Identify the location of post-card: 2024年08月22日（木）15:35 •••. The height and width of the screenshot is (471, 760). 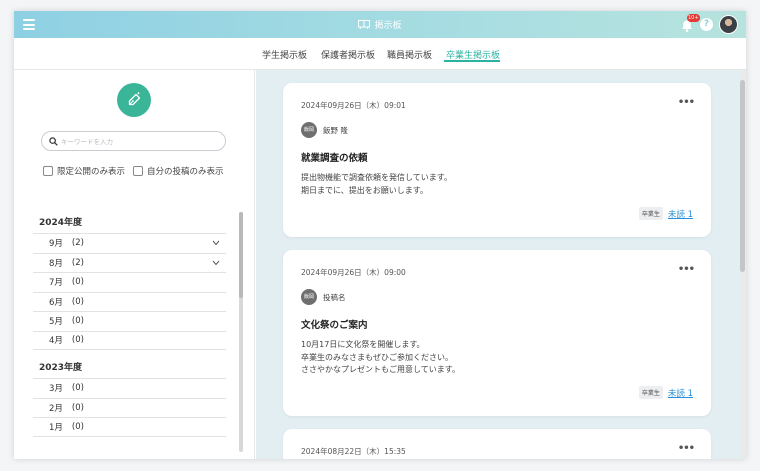
(497, 444).